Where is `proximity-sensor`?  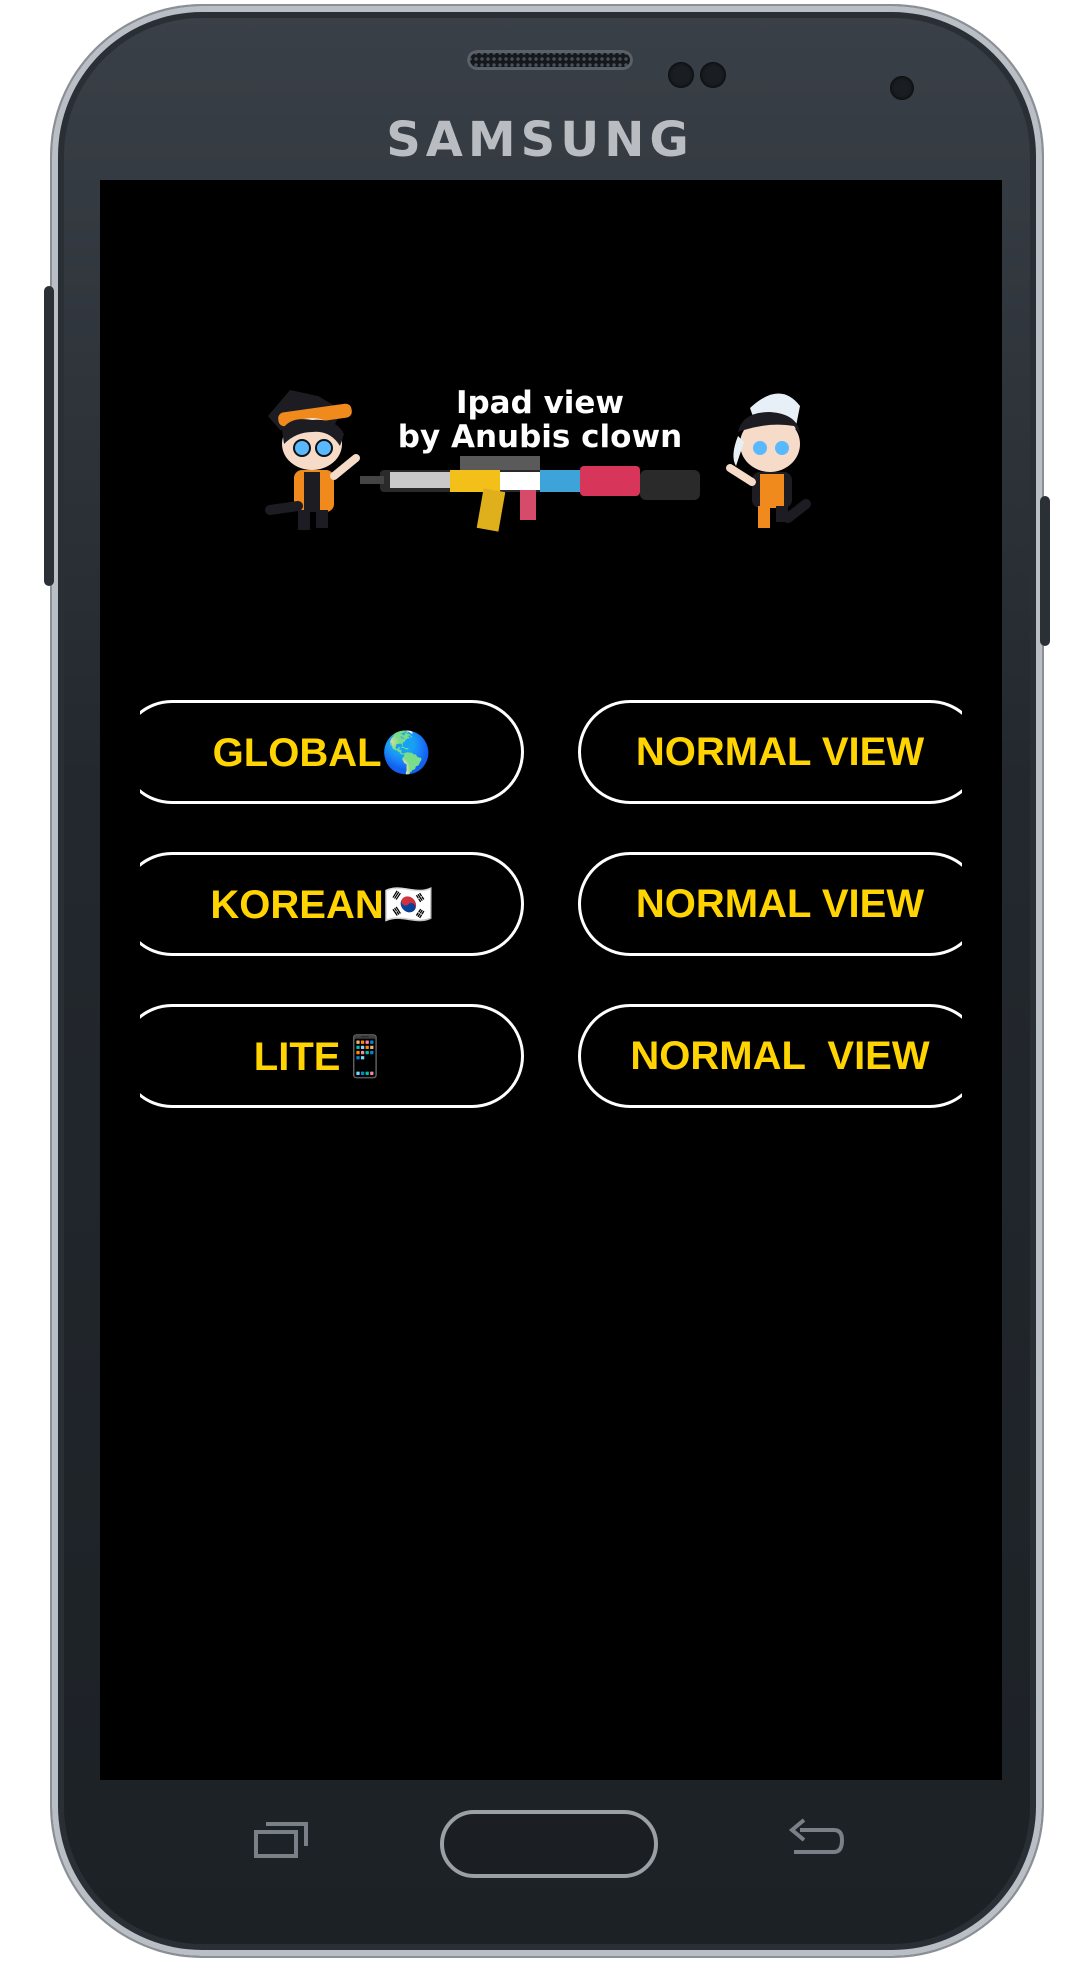 proximity-sensor is located at coordinates (681, 75).